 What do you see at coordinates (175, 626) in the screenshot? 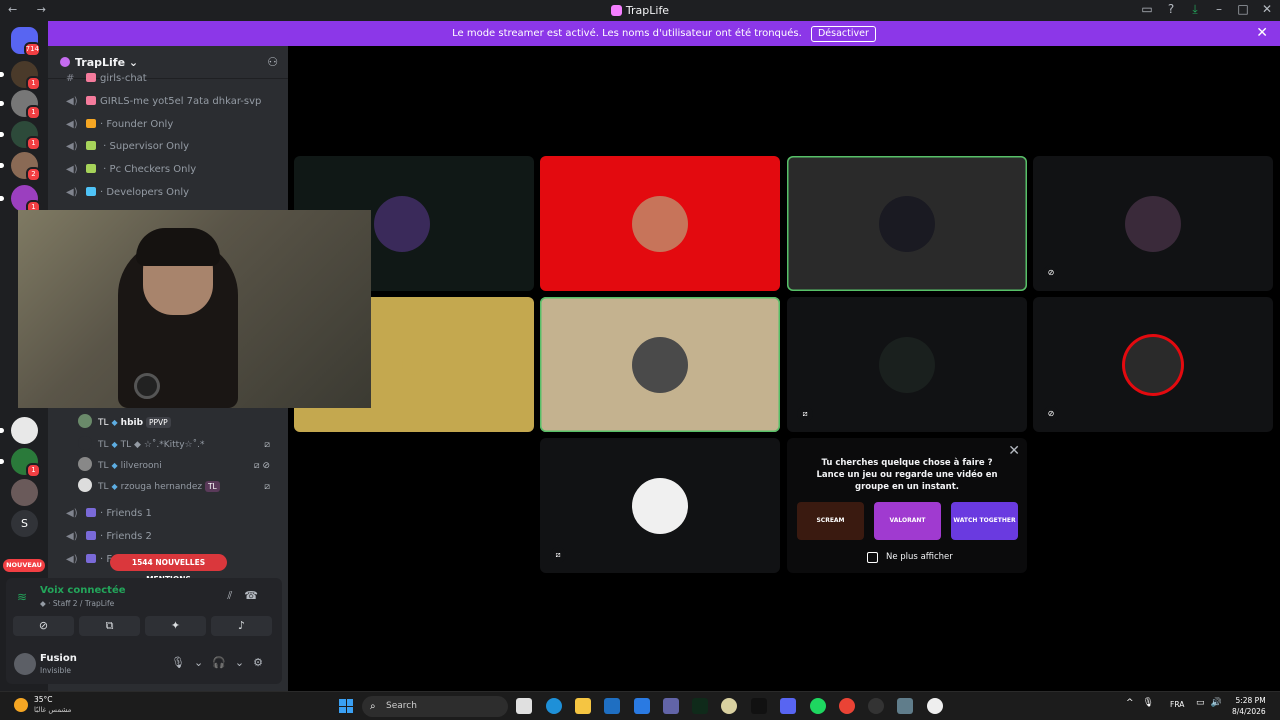
I see `activity-button: ✦` at bounding box center [175, 626].